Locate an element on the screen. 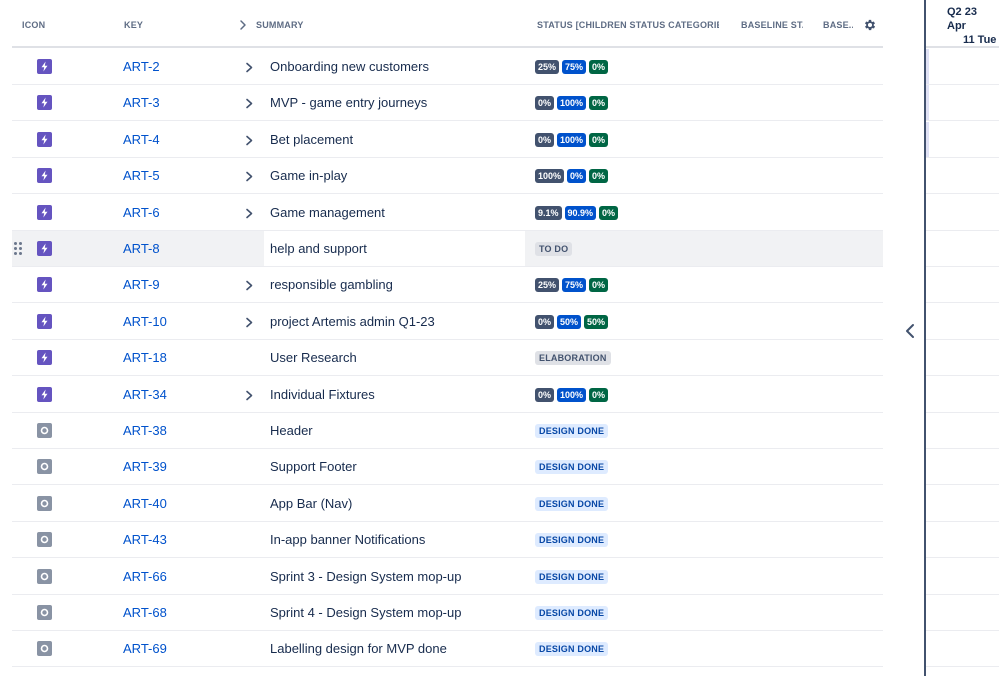 Image resolution: width=999 pixels, height=676 pixels. gear-icon is located at coordinates (870, 25).